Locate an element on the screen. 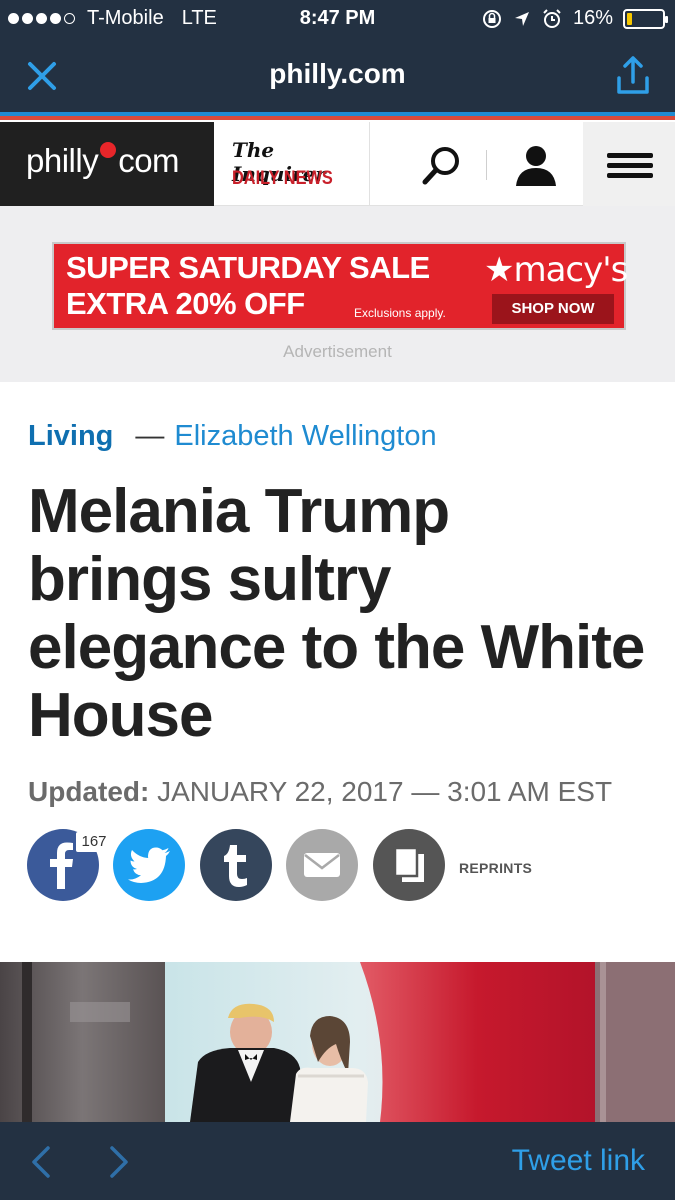  battery-icon is located at coordinates (645, 18).